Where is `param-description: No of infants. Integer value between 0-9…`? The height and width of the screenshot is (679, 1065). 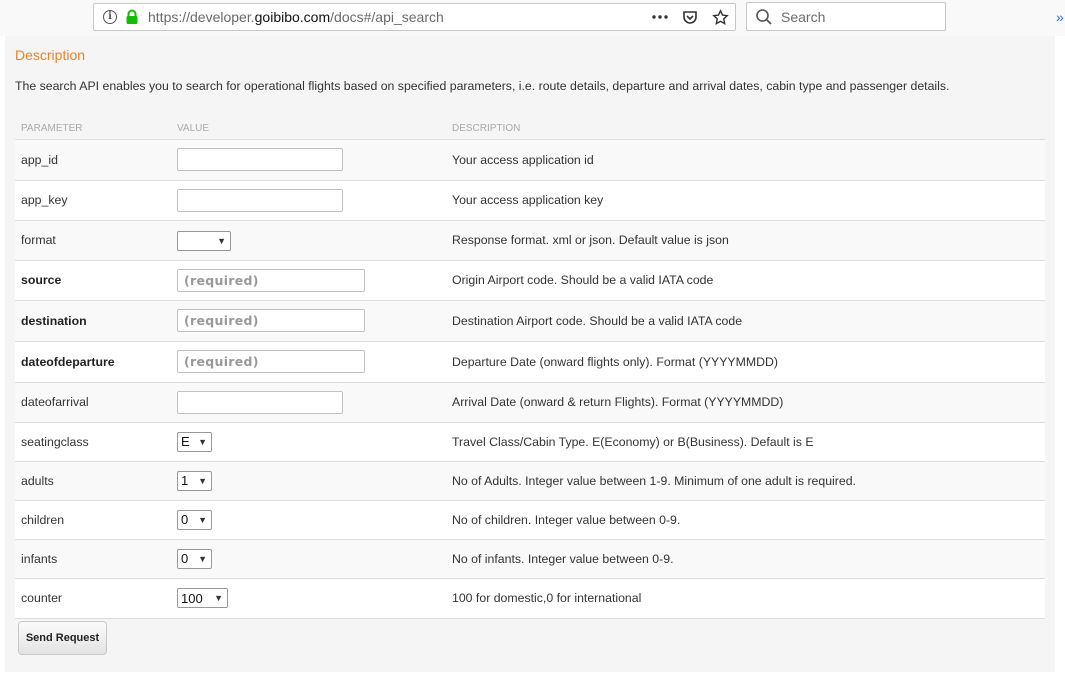 param-description: No of infants. Integer value between 0-9… is located at coordinates (745, 559).